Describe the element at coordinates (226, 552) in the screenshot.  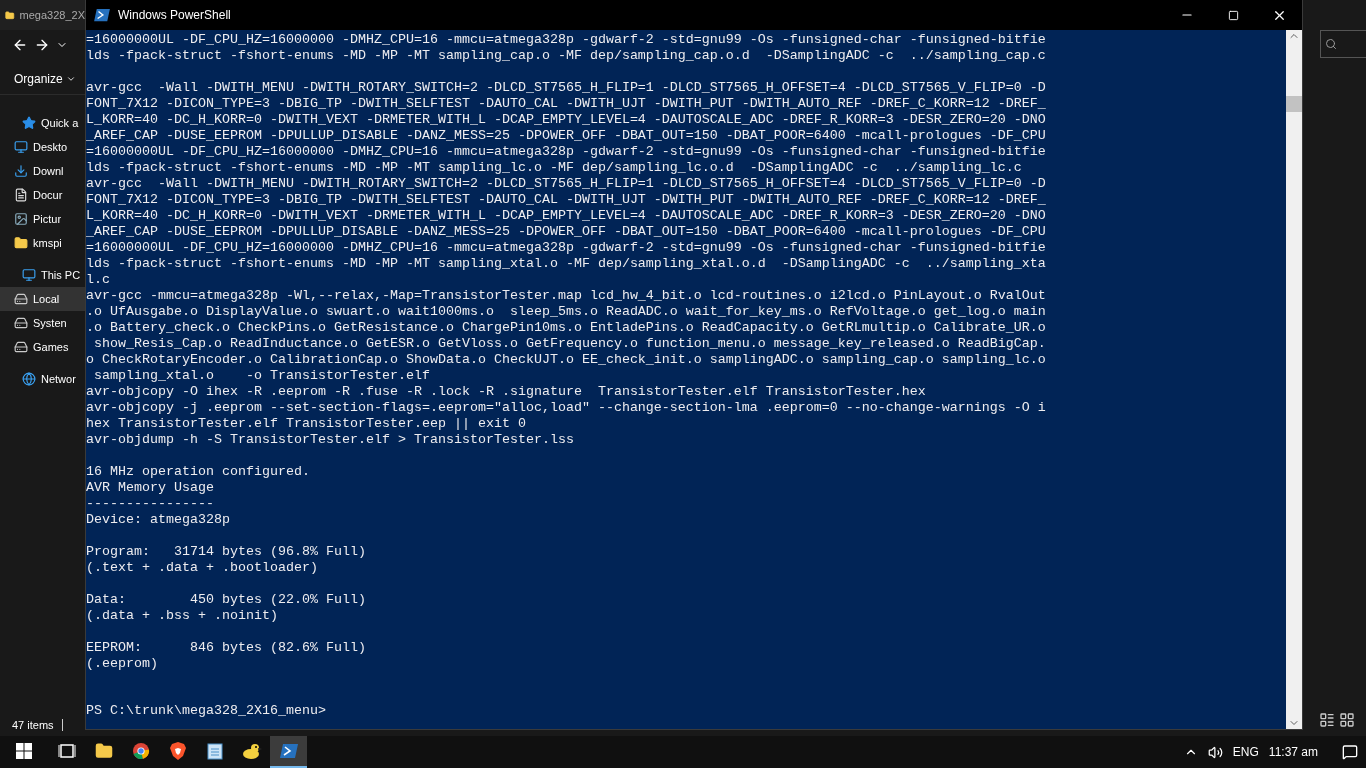
I see `console-line: Program: 31714 bytes (96.8% Full)` at that location.